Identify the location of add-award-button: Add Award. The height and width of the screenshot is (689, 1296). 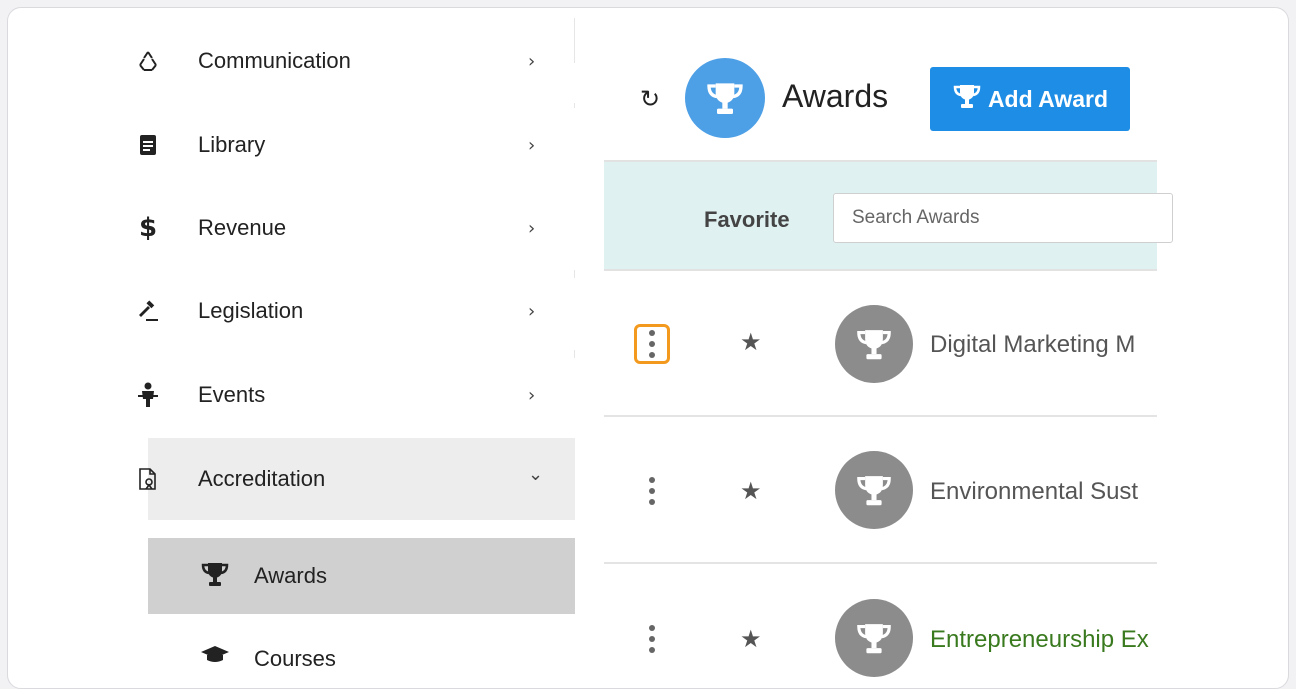
(1030, 99).